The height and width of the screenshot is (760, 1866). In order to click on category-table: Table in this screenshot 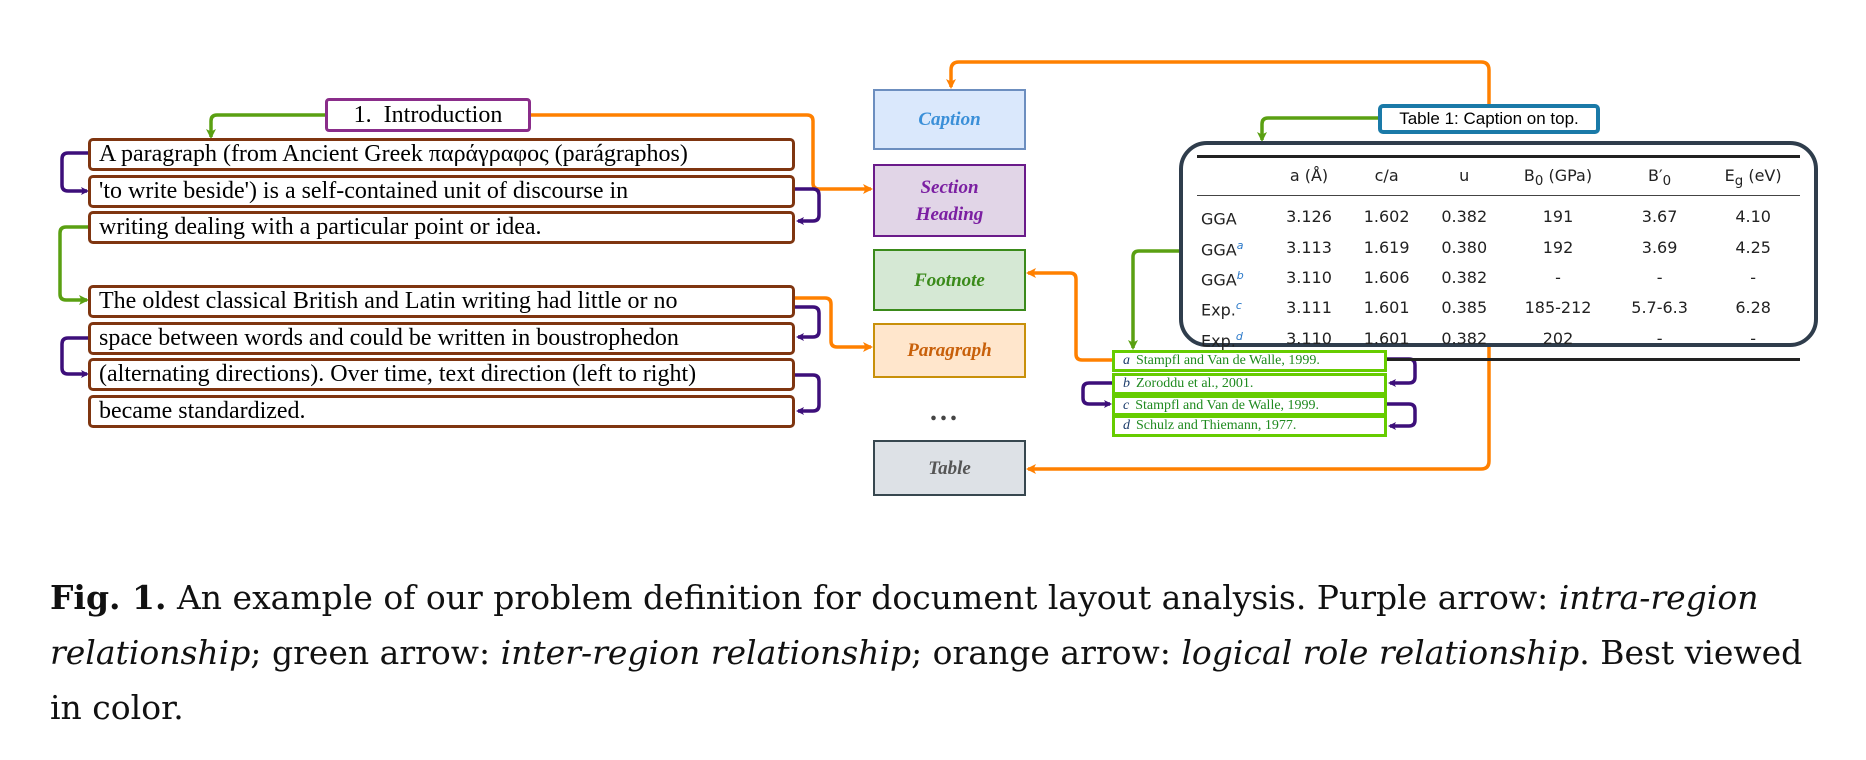, I will do `click(949, 468)`.